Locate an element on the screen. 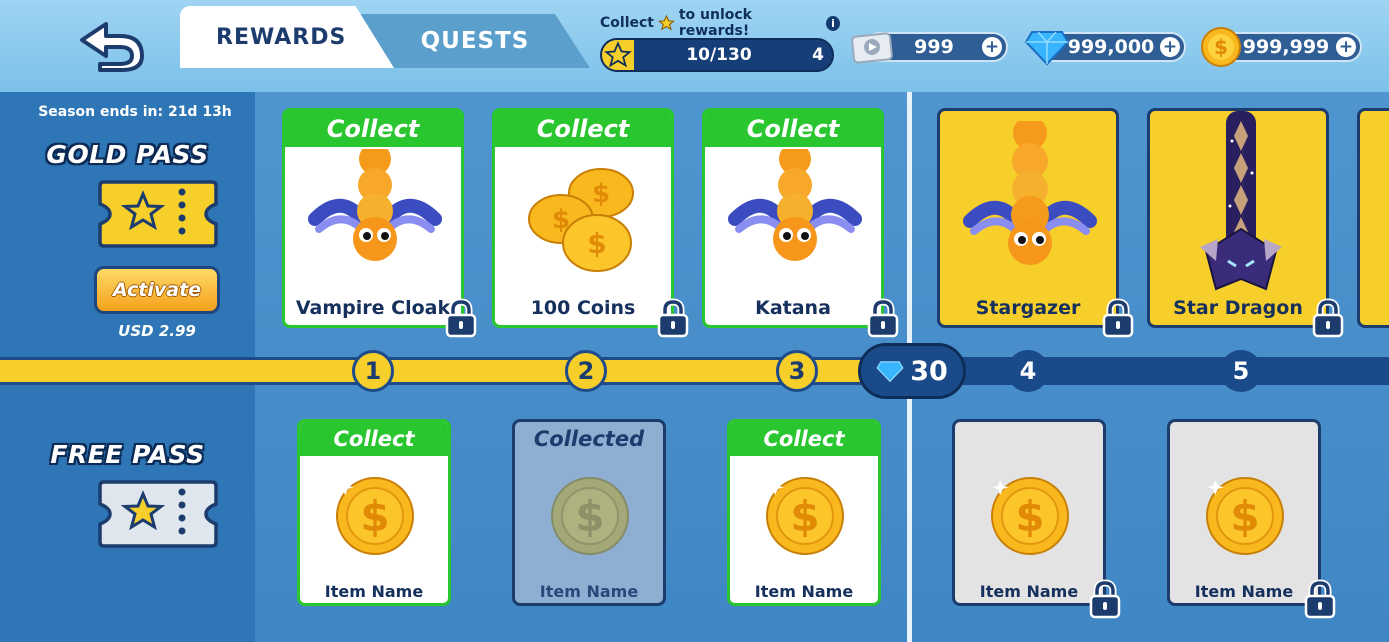 This screenshot has height=642, width=1389. gold-reward-card: Collect Katana is located at coordinates (800, 223).